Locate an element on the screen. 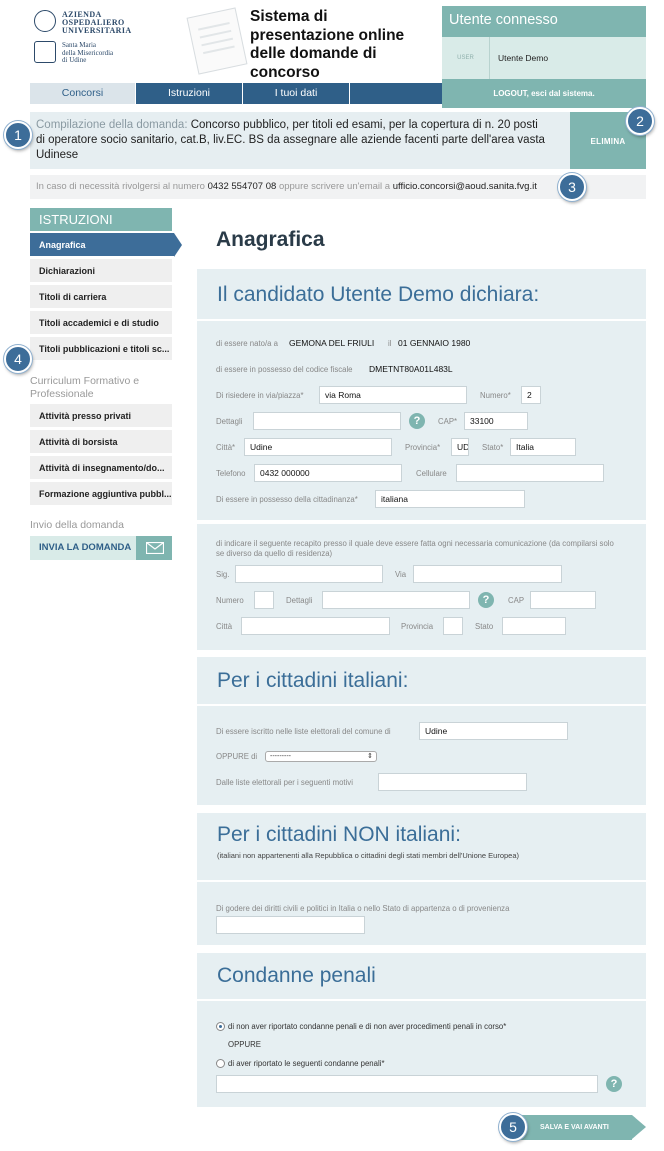 The height and width of the screenshot is (1151, 664). save-arrow-shape is located at coordinates (639, 1127).